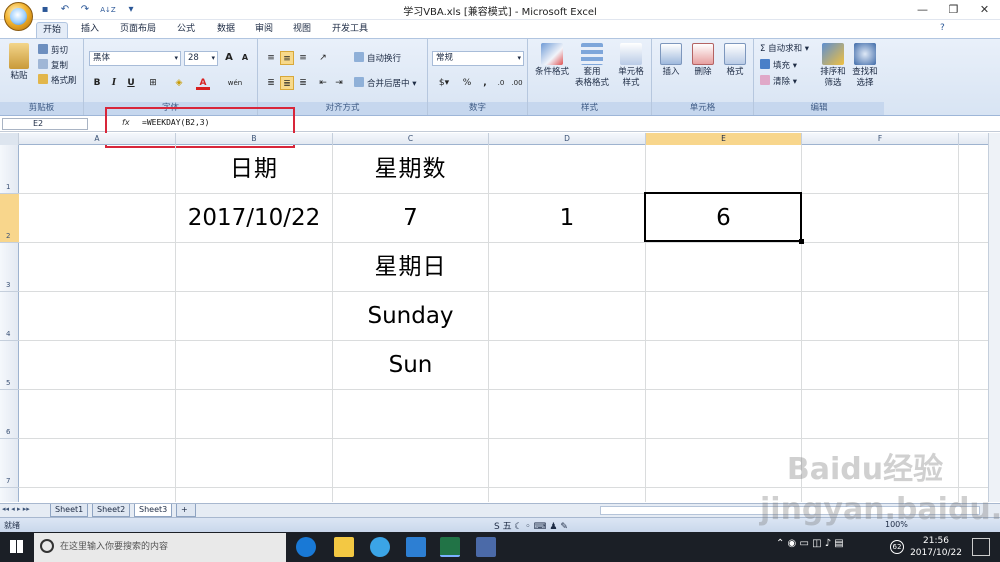 The width and height of the screenshot is (1000, 562). I want to click on tab-review: 审阅, so click(264, 30).